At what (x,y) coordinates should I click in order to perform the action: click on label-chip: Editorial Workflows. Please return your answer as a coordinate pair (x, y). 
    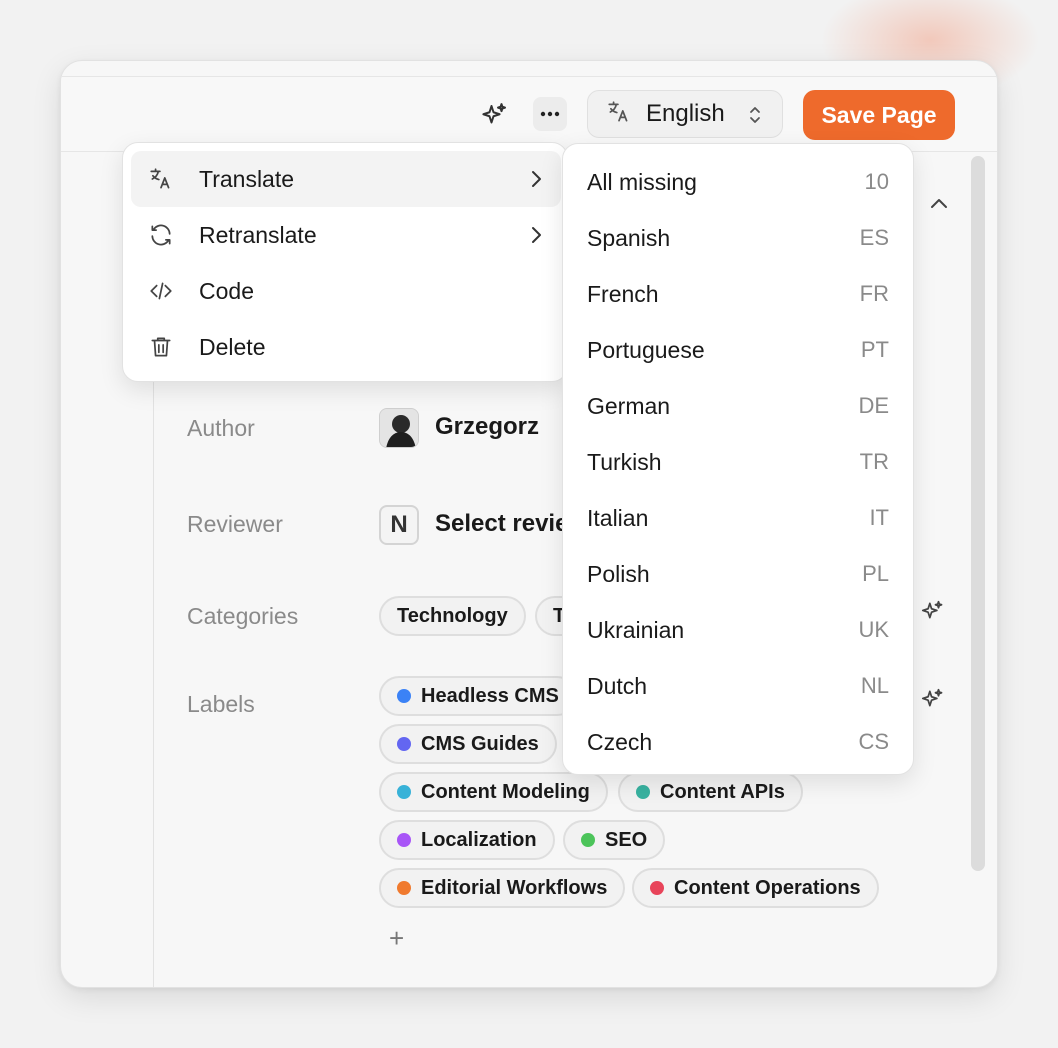
    Looking at the image, I should click on (502, 888).